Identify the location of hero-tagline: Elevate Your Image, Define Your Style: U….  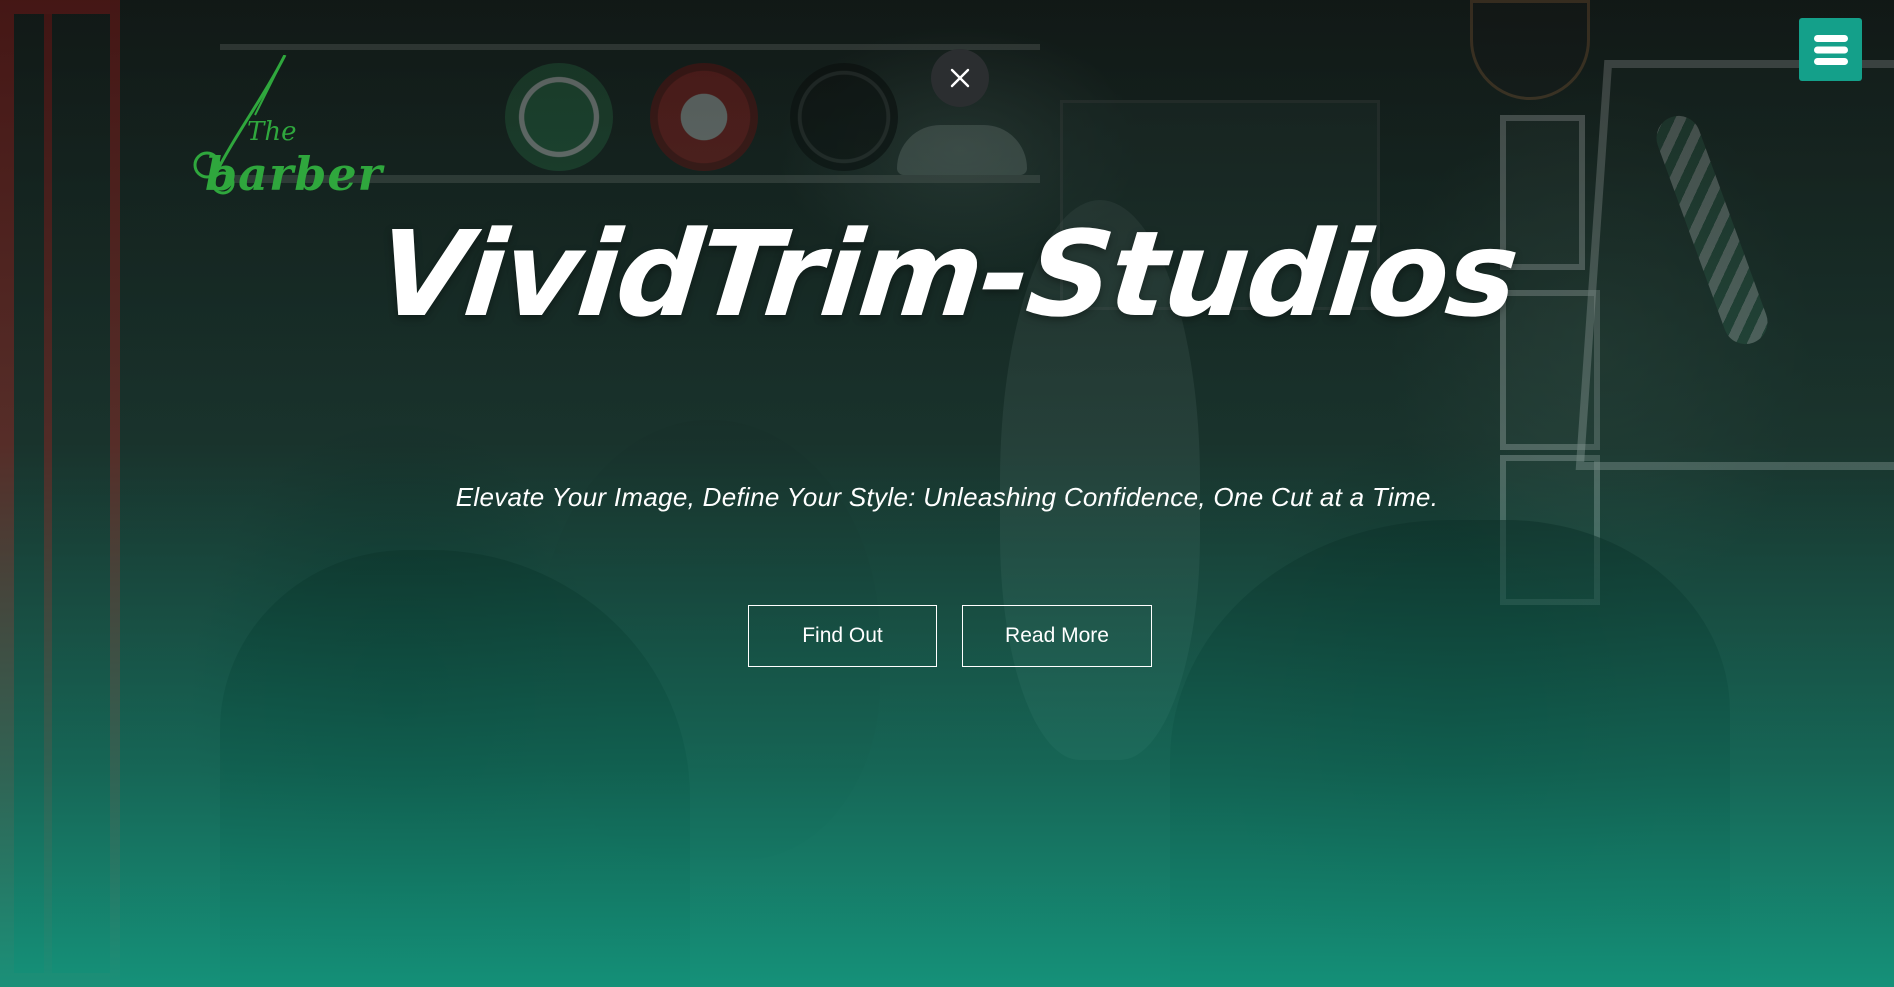
(947, 497).